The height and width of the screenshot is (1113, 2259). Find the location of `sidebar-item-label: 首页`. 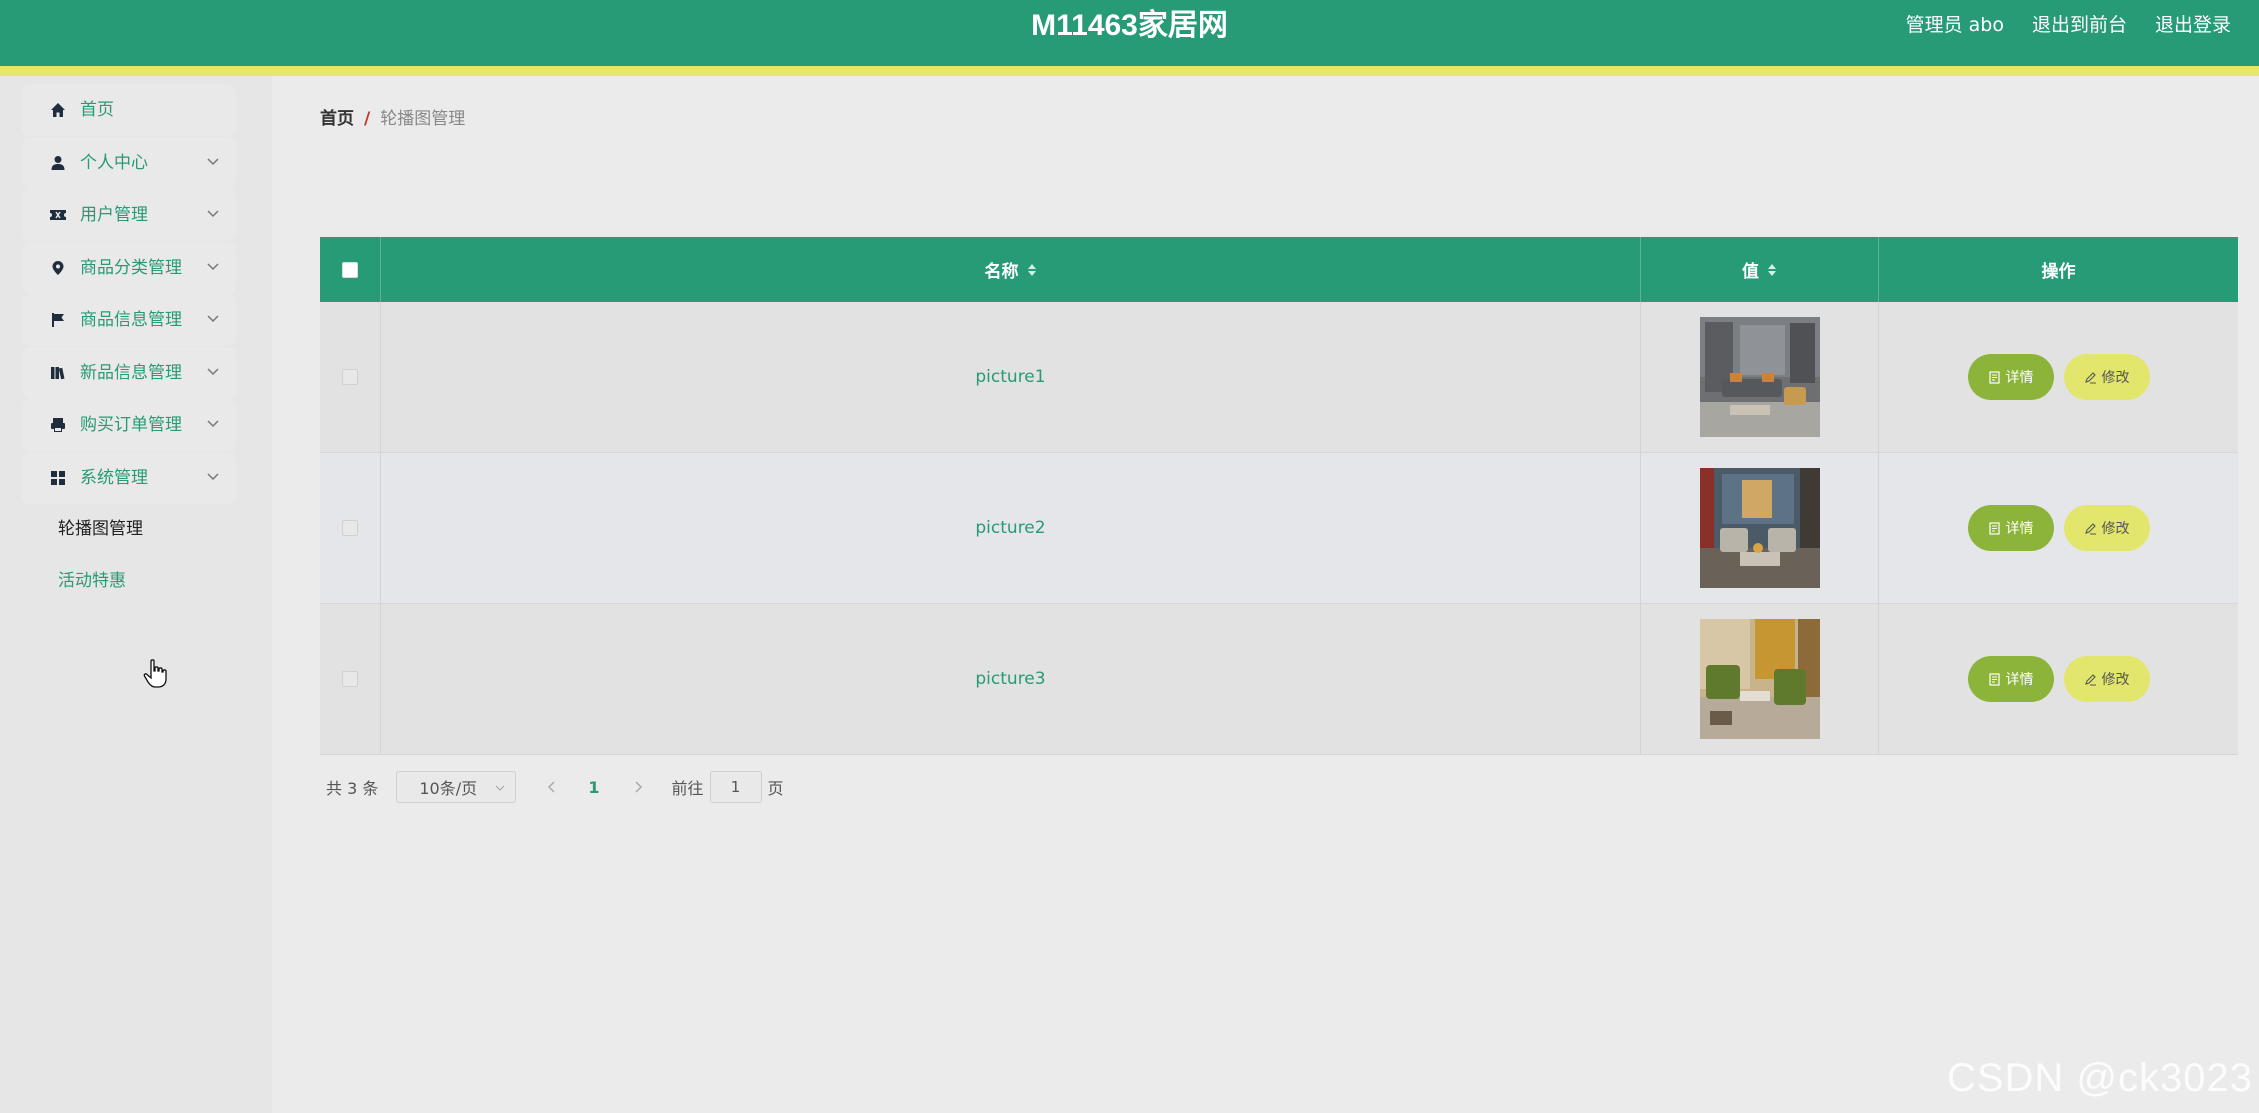

sidebar-item-label: 首页 is located at coordinates (97, 110).